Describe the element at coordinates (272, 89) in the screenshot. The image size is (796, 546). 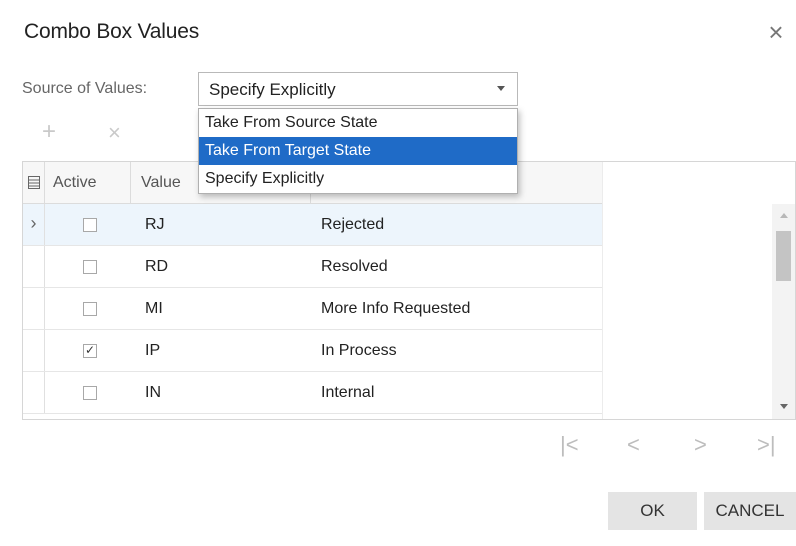
I see `source-select-value: Specify Explicitly` at that location.